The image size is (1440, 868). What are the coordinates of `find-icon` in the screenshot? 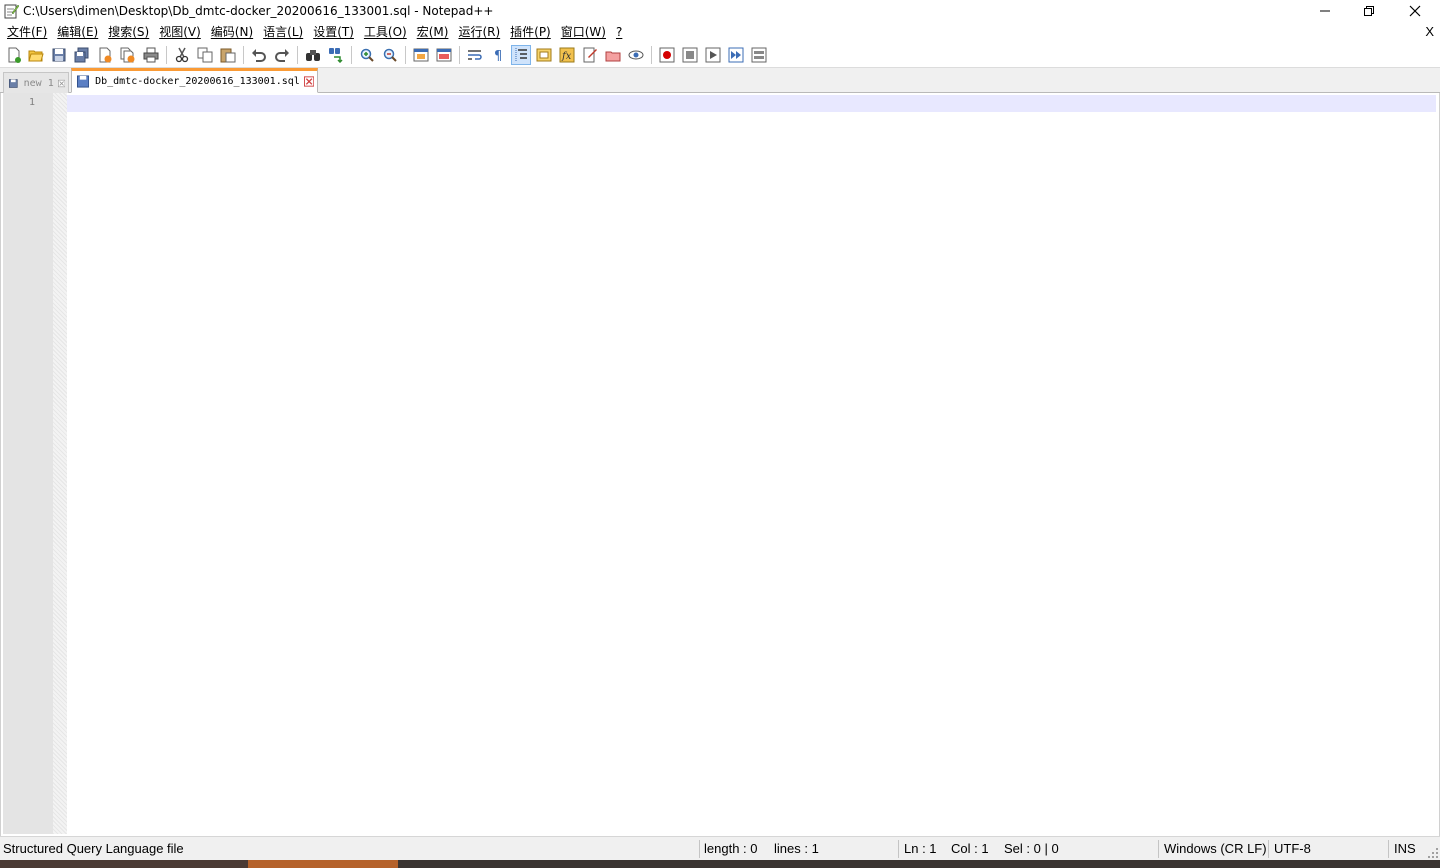 It's located at (313, 55).